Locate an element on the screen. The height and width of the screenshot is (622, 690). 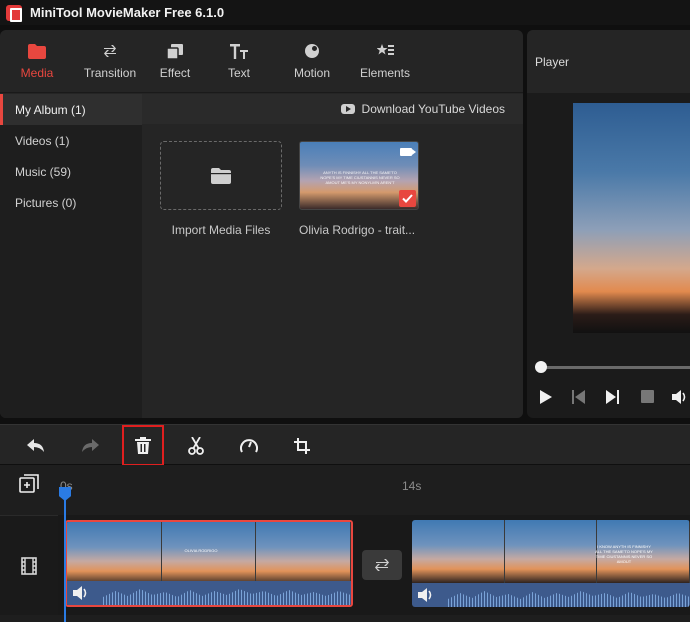
app-logo-icon is located at coordinates (14, 13).